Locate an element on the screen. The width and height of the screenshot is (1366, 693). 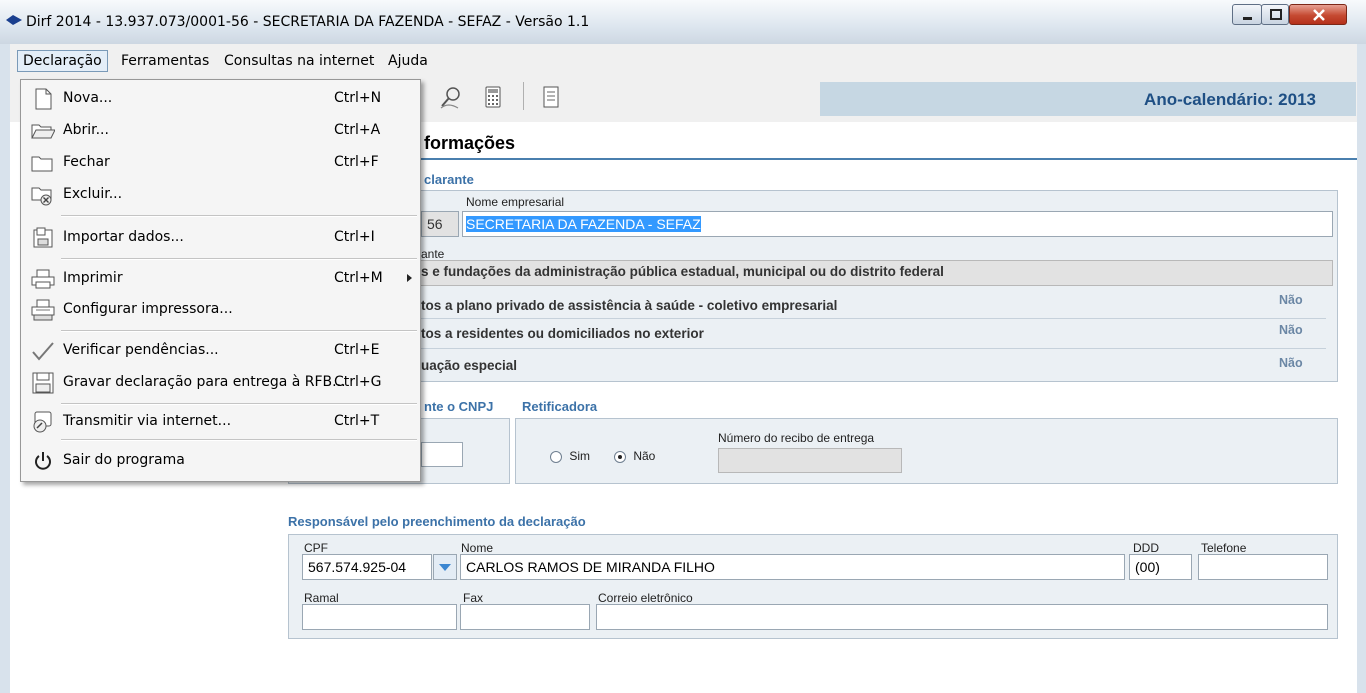
radio-nao-option: Não is located at coordinates (634, 456).